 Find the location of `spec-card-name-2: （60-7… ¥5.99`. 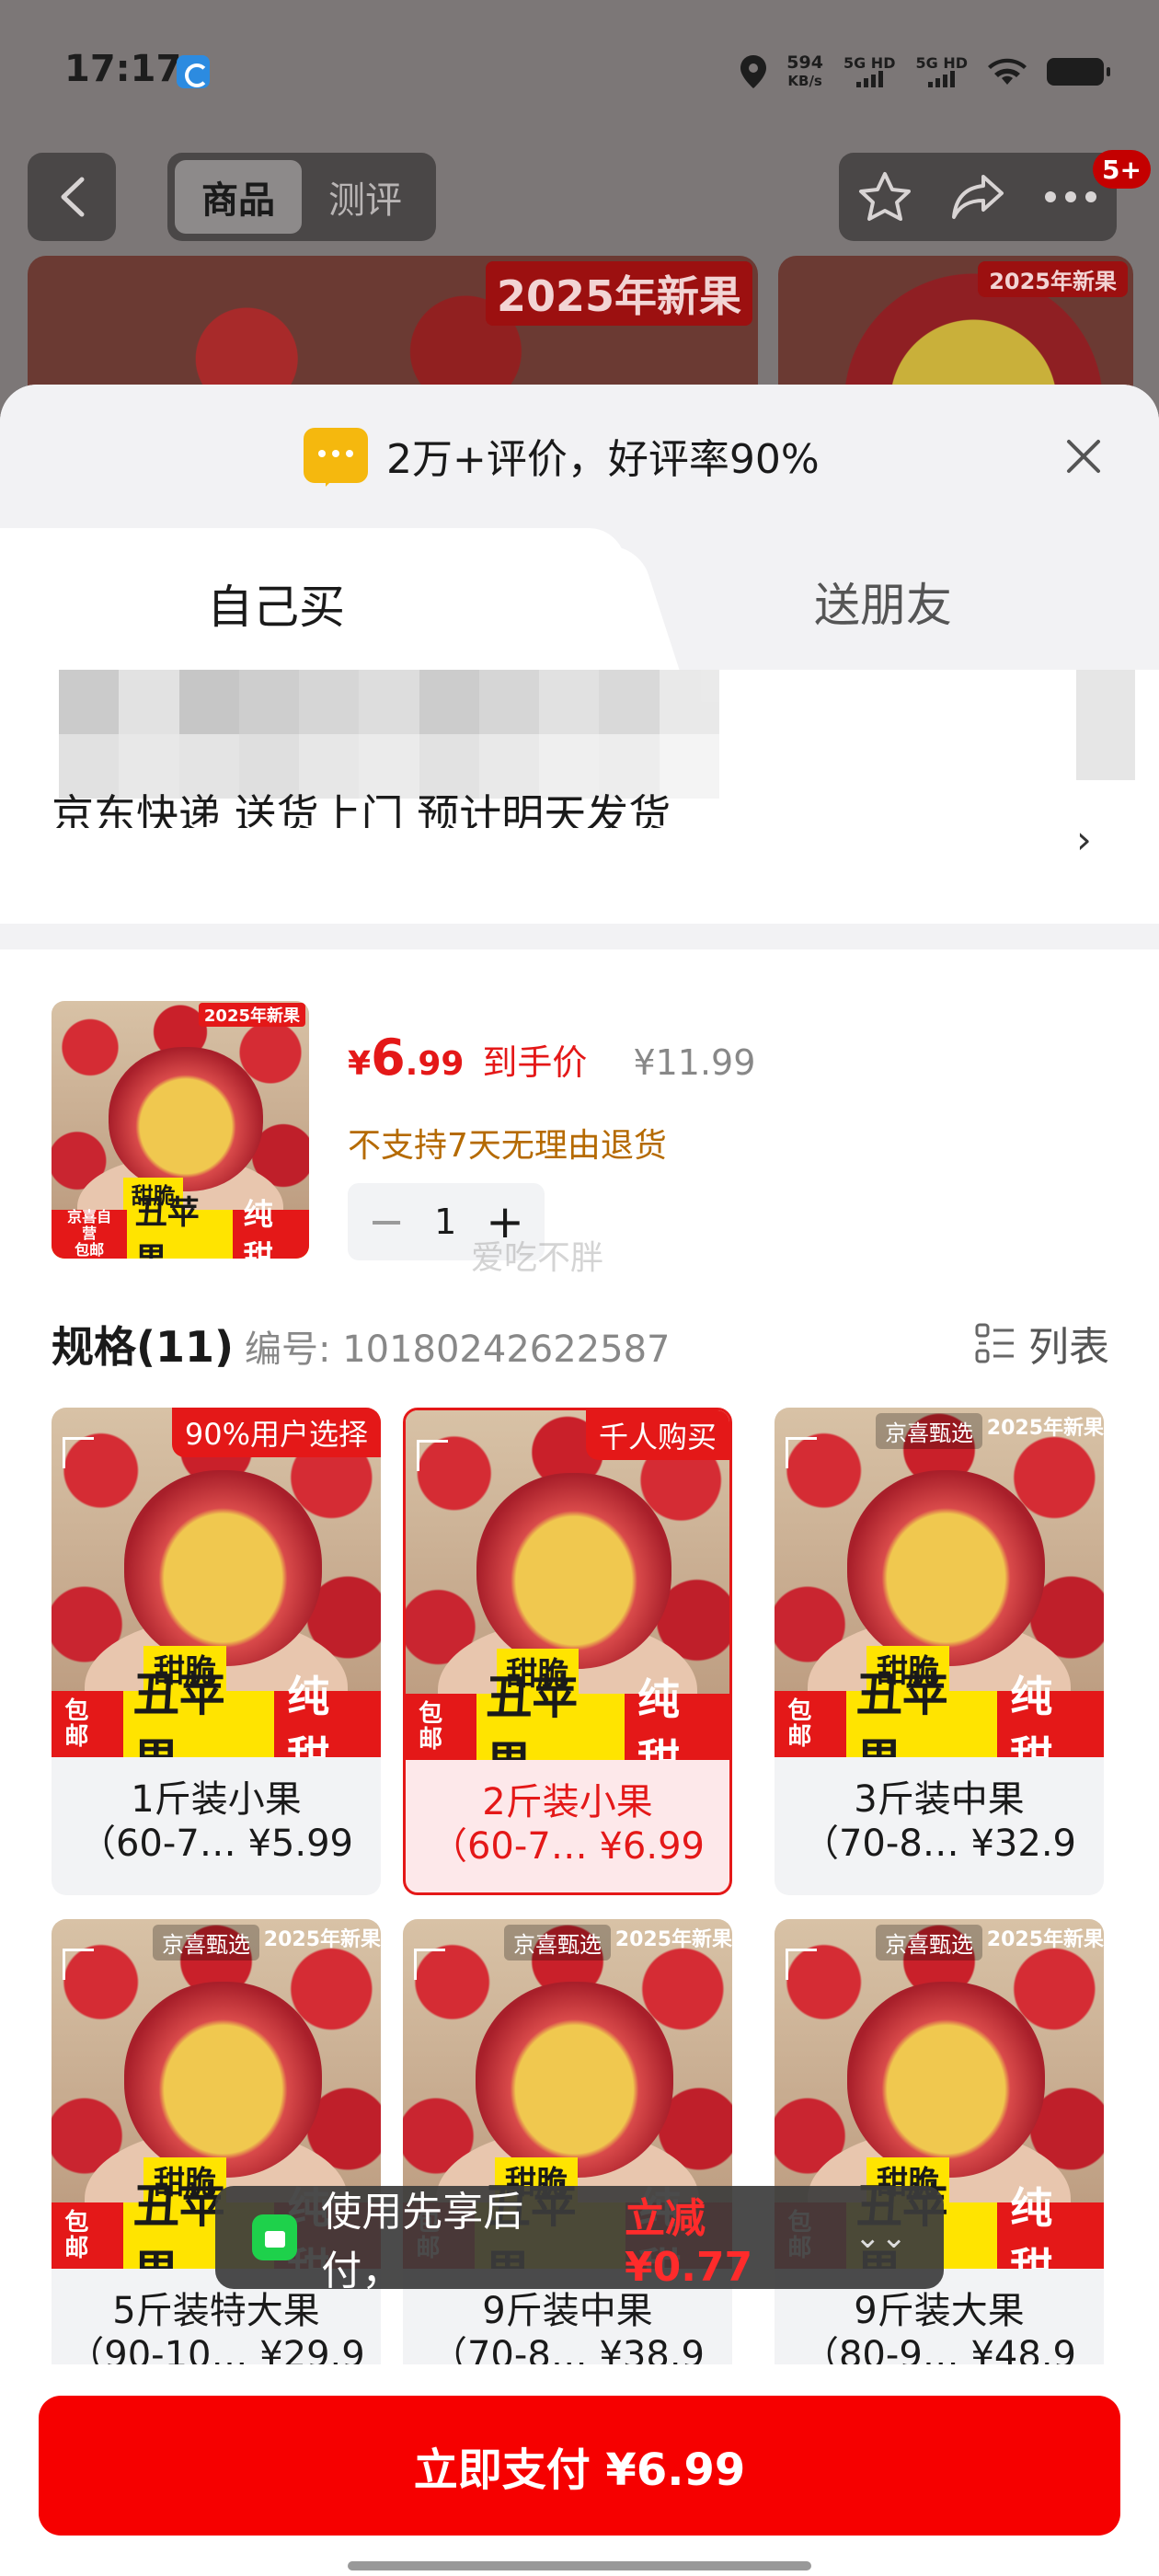

spec-card-name-2: （60-7… ¥5.99 is located at coordinates (215, 1844).